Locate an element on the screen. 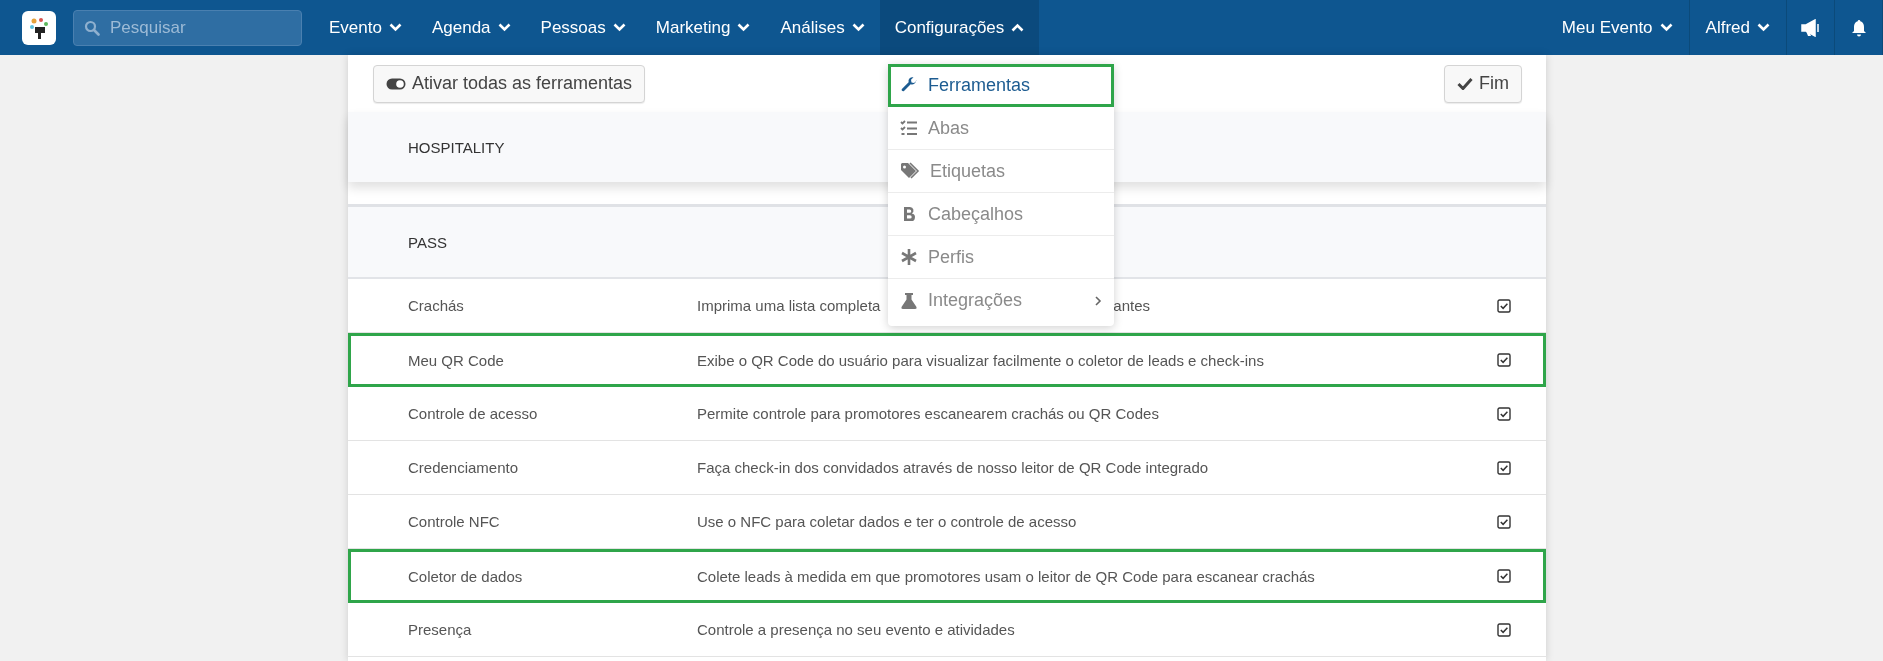  toggle-icon is located at coordinates (396, 83).